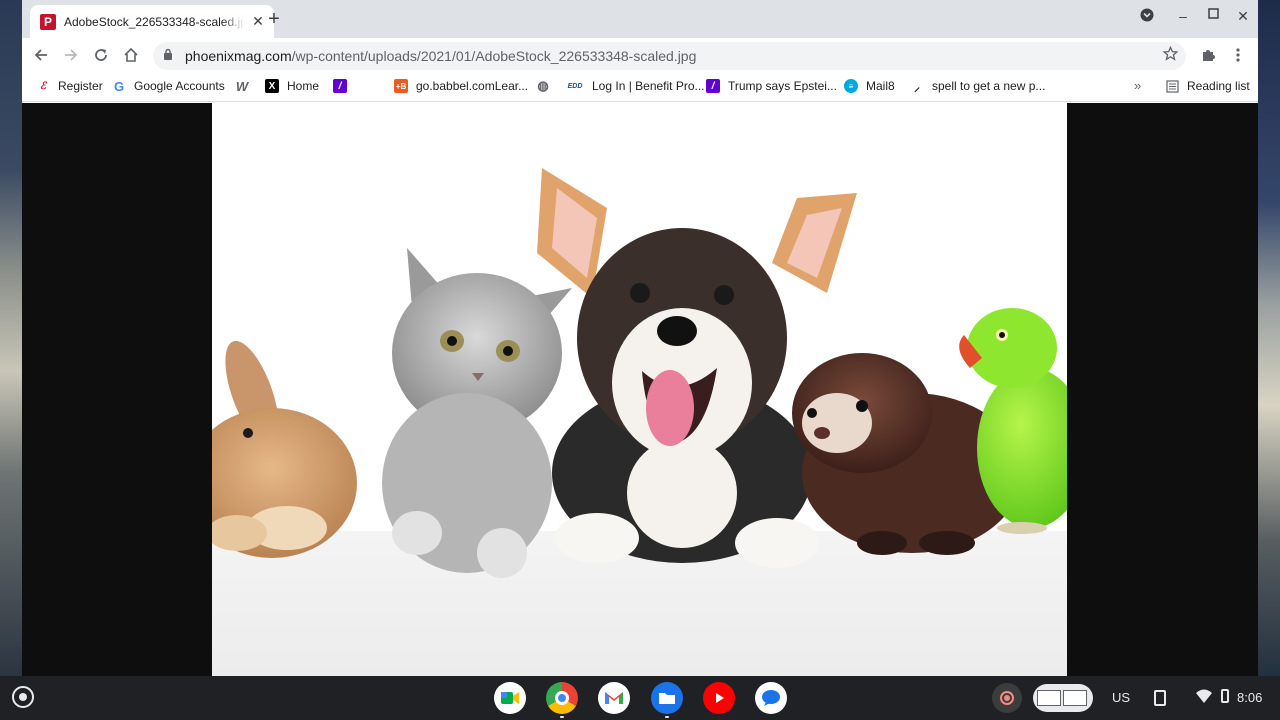 The image size is (1280, 720). What do you see at coordinates (771, 698) in the screenshot?
I see `messages-icon` at bounding box center [771, 698].